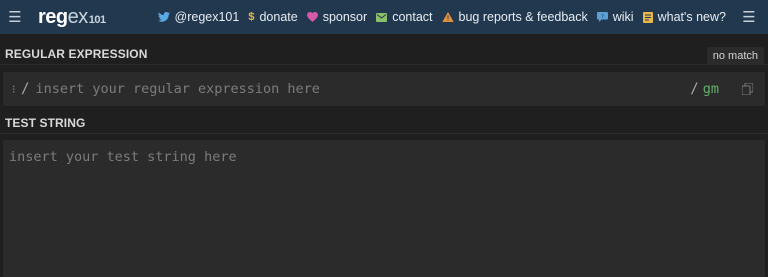 The image size is (768, 277). Describe the element at coordinates (363, 89) in the screenshot. I see `regex-input` at that location.